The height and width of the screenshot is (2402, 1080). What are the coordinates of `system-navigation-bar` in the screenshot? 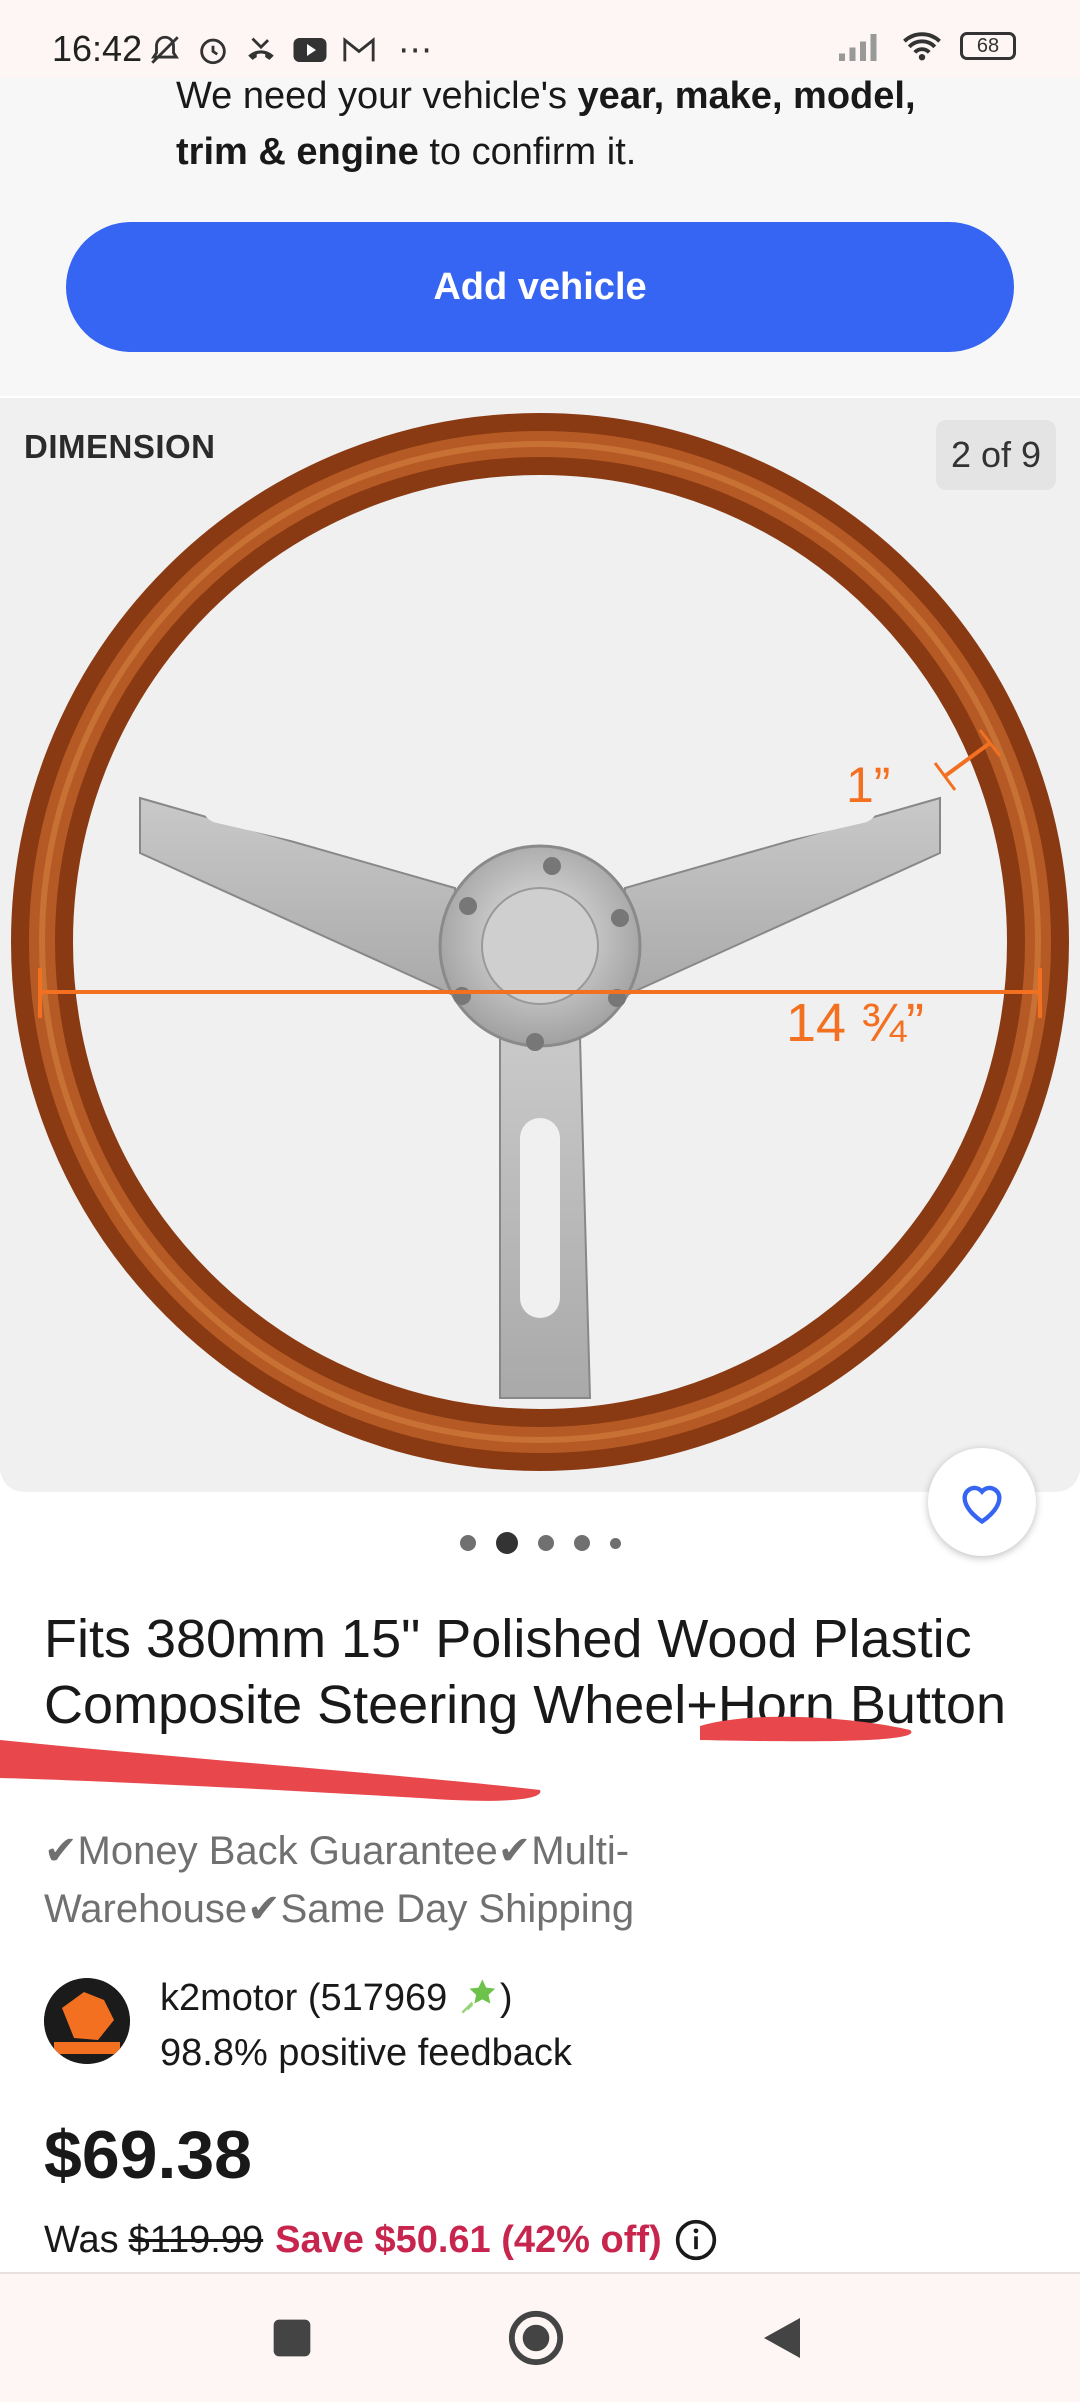 It's located at (540, 2337).